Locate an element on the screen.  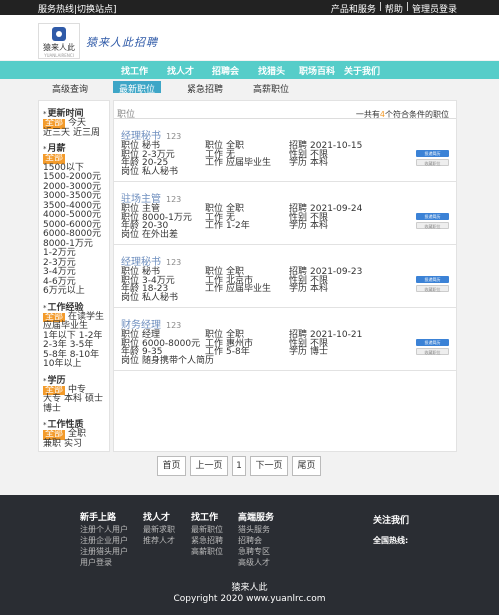
nav-item-job-fair: 招聘会 is located at coordinates (225, 70).